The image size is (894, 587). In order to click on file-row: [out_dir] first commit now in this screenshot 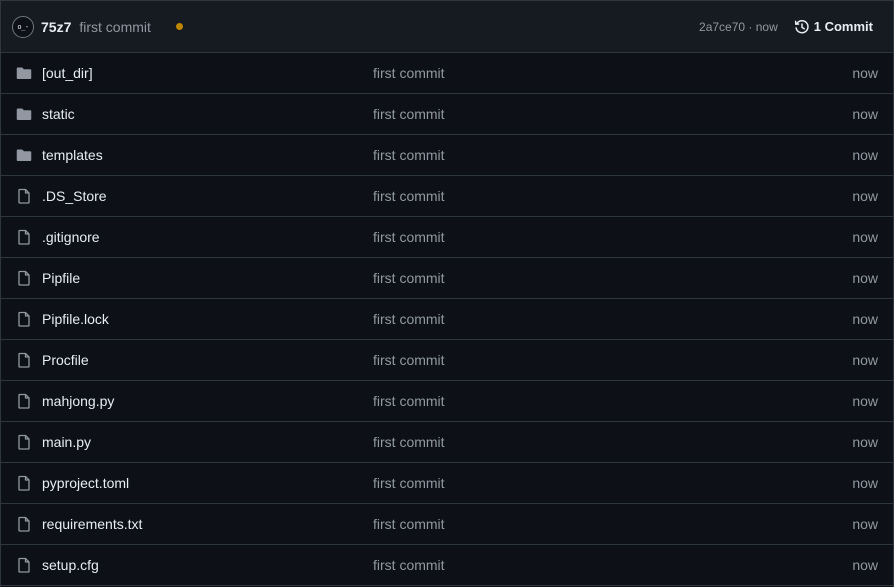, I will do `click(447, 73)`.